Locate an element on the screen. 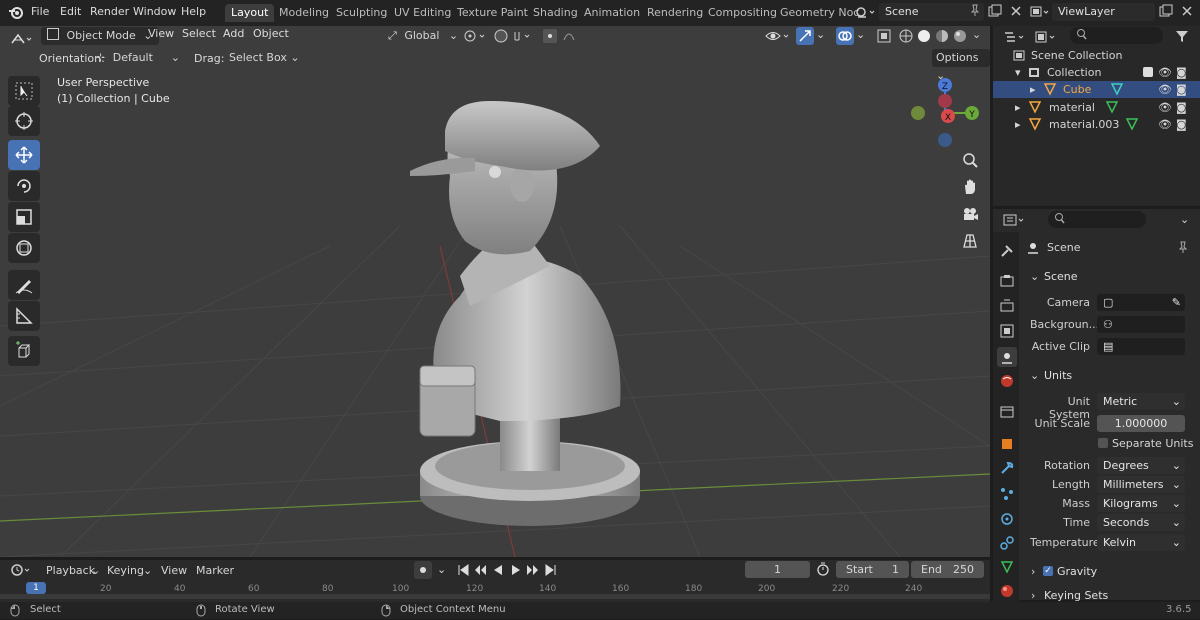 This screenshot has width=1200, height=620. unit-scale-input: 1.000000 is located at coordinates (1141, 423).